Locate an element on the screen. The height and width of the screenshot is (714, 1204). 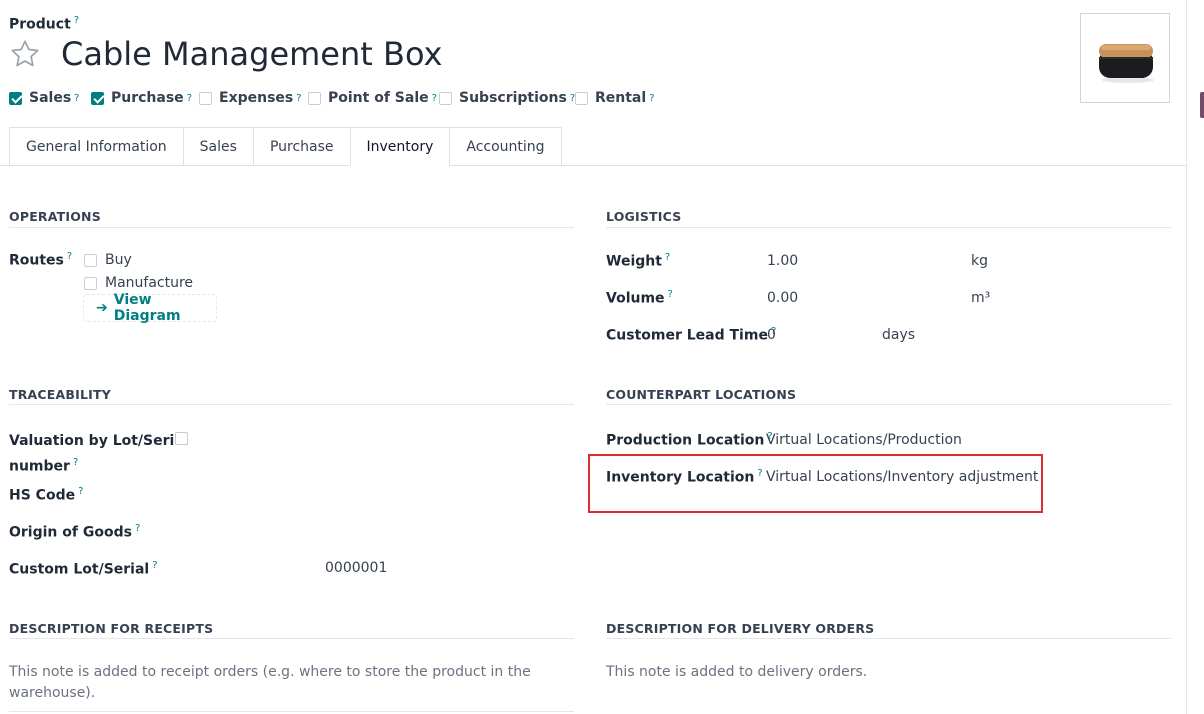
toggle-label: Purchase is located at coordinates (147, 98).